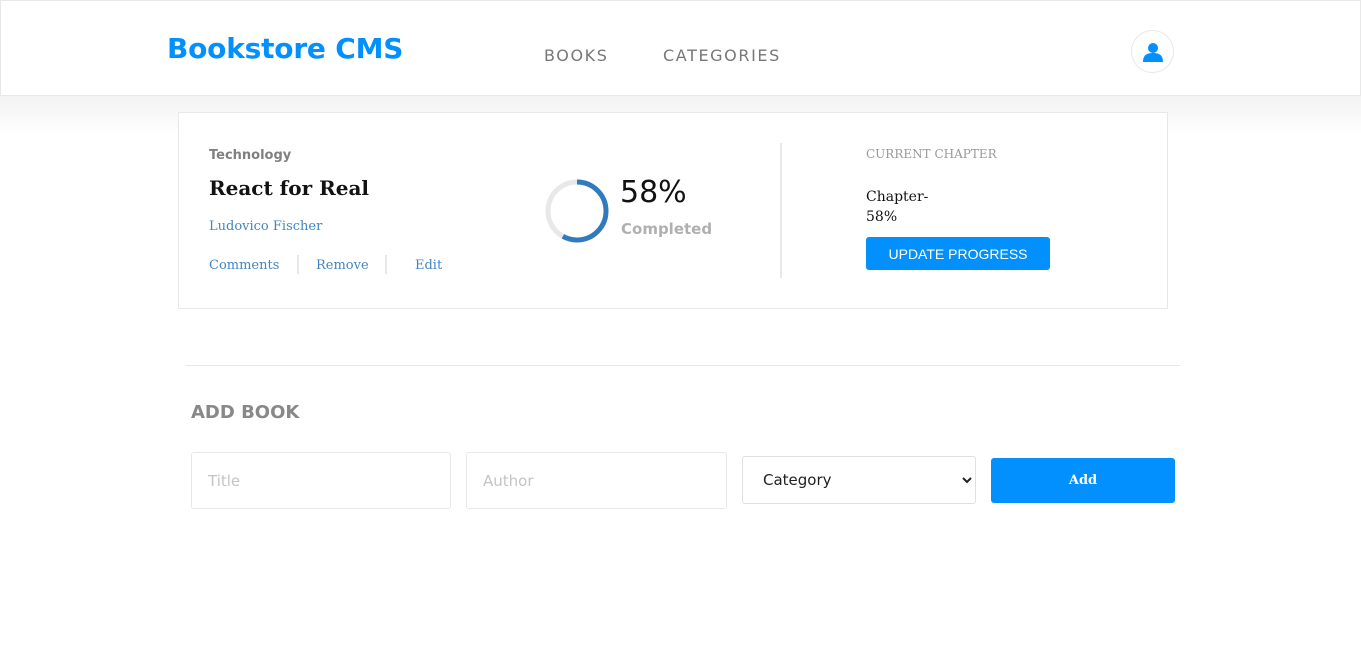 Image resolution: width=1361 pixels, height=655 pixels. What do you see at coordinates (1083, 480) in the screenshot?
I see `add-book-button: Add` at bounding box center [1083, 480].